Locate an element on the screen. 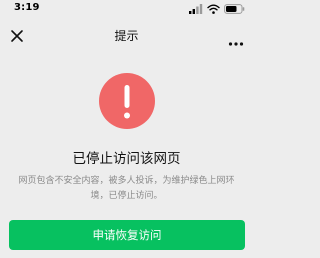  blocked-description: 网页包含不安全内容，被多人投诉，为维护绿色上网环境，已停止访问。 is located at coordinates (126, 188).